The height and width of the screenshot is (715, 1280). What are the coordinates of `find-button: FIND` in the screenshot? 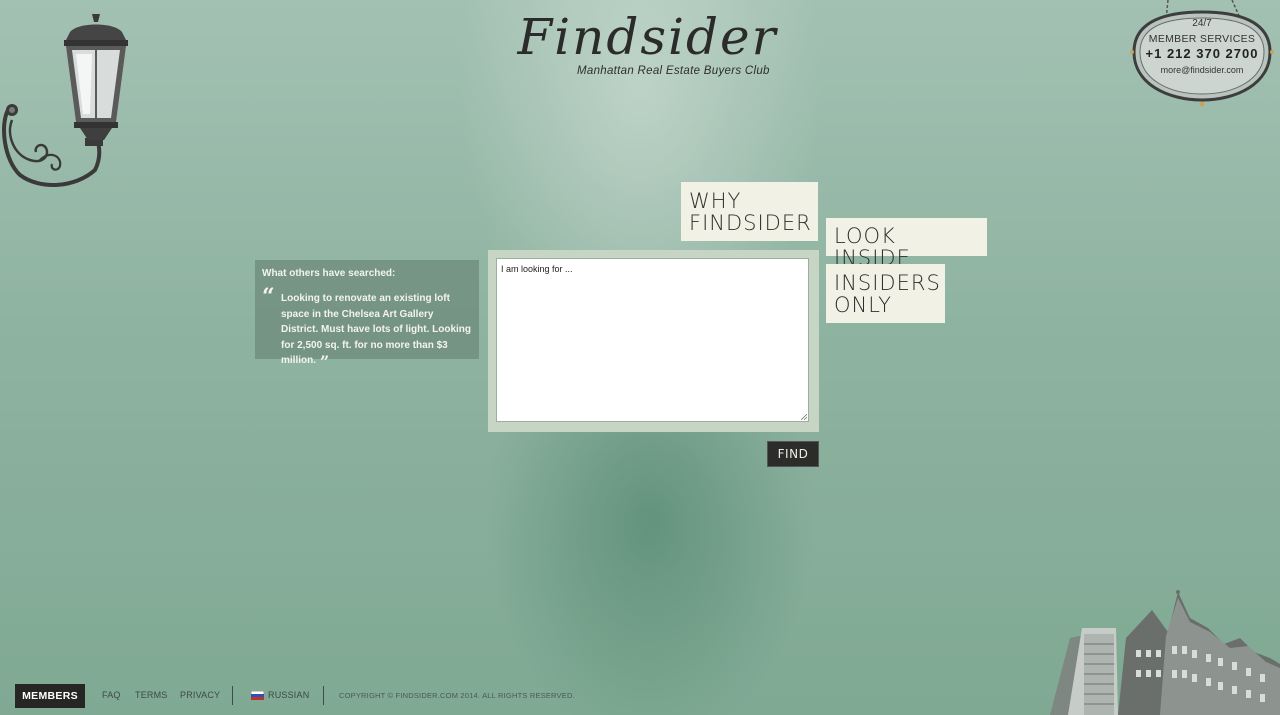 It's located at (793, 454).